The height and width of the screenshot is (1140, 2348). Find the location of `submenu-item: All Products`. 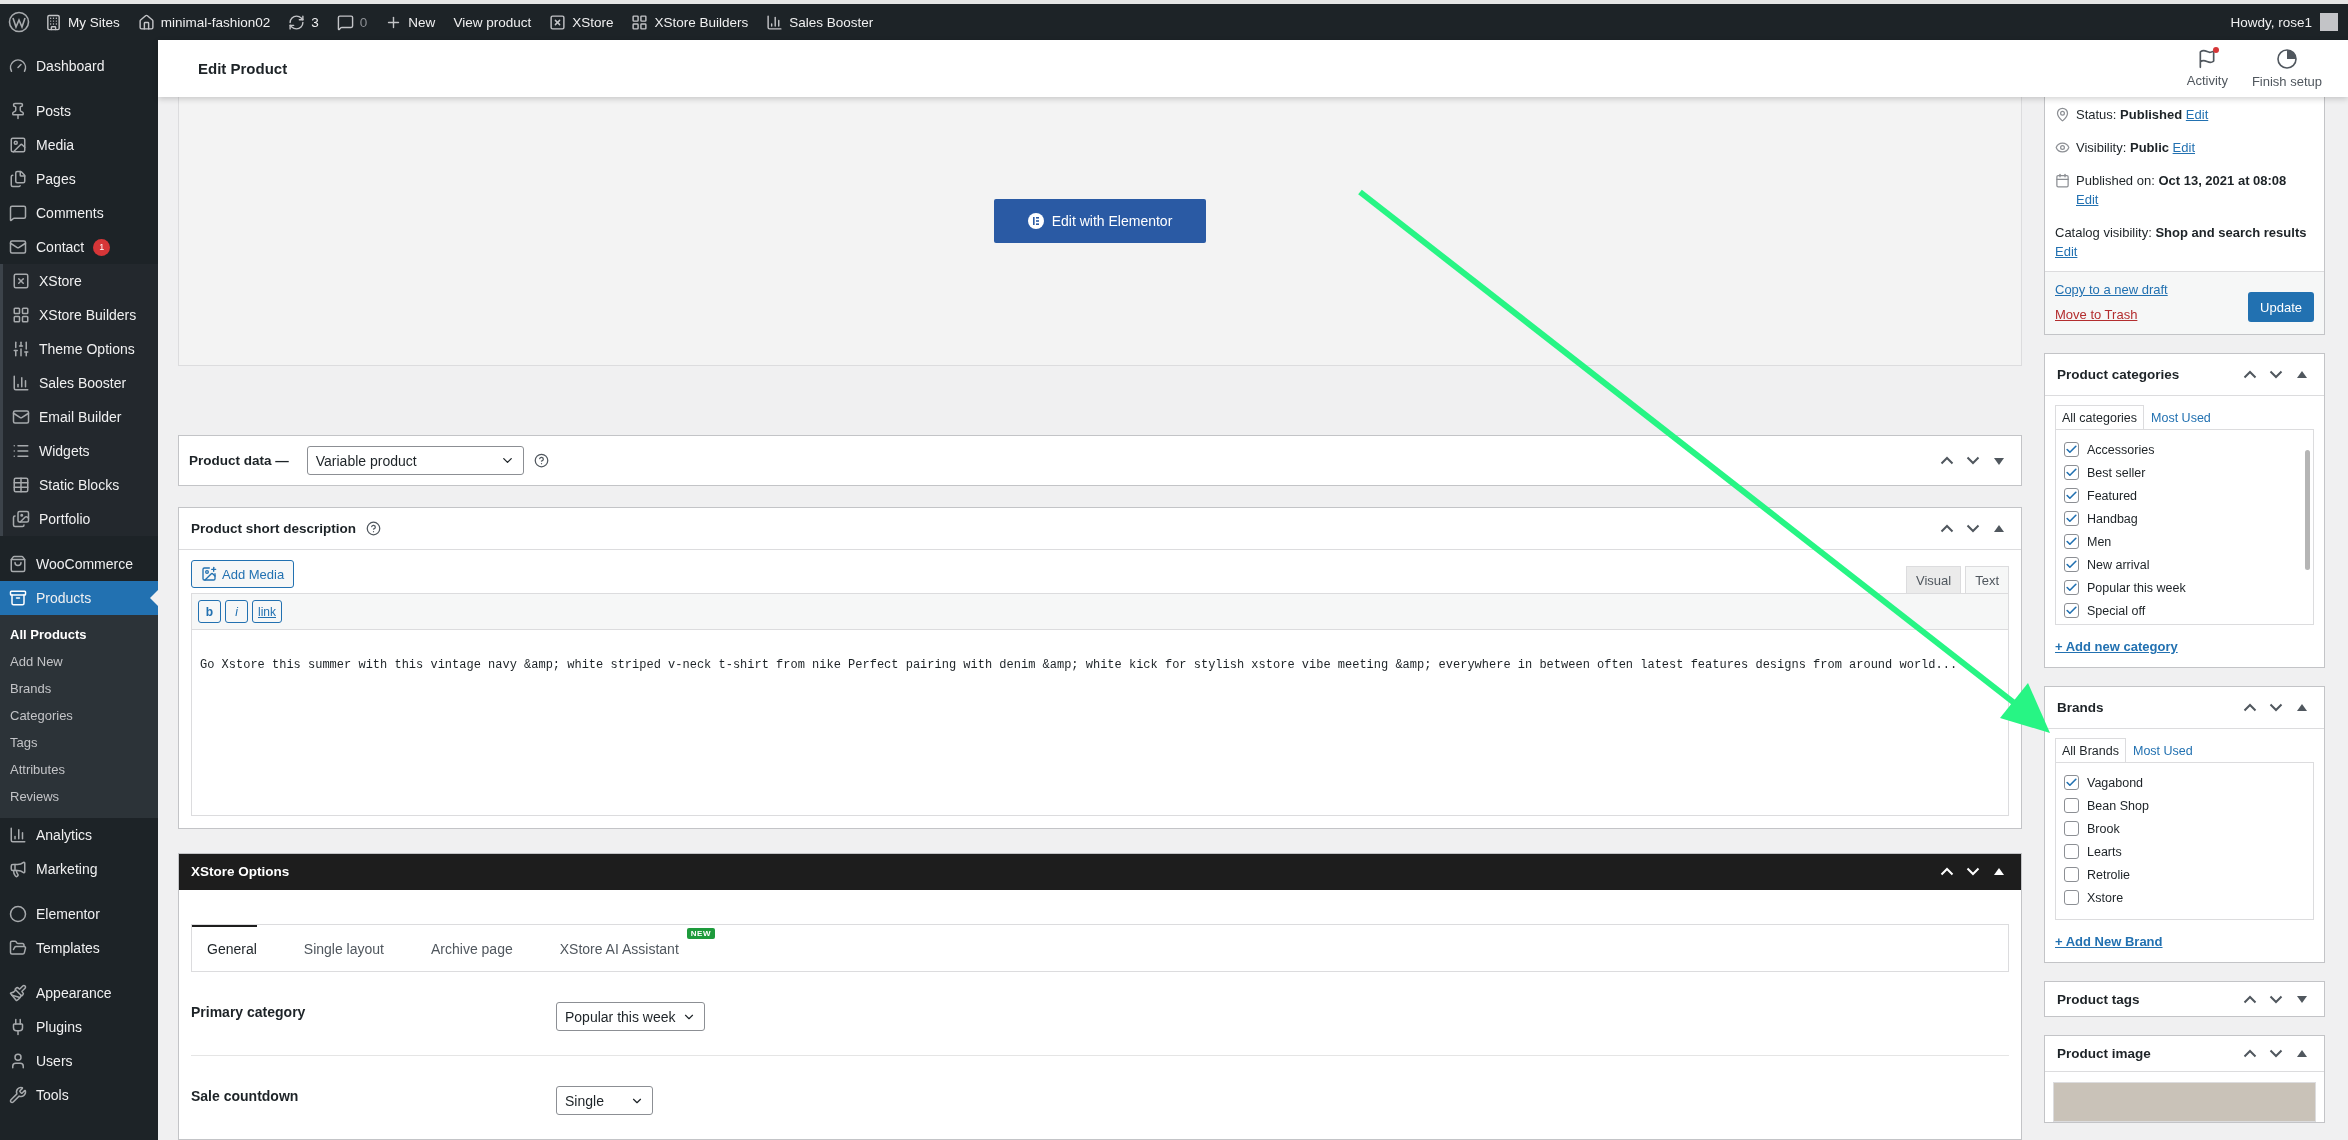

submenu-item: All Products is located at coordinates (79, 634).